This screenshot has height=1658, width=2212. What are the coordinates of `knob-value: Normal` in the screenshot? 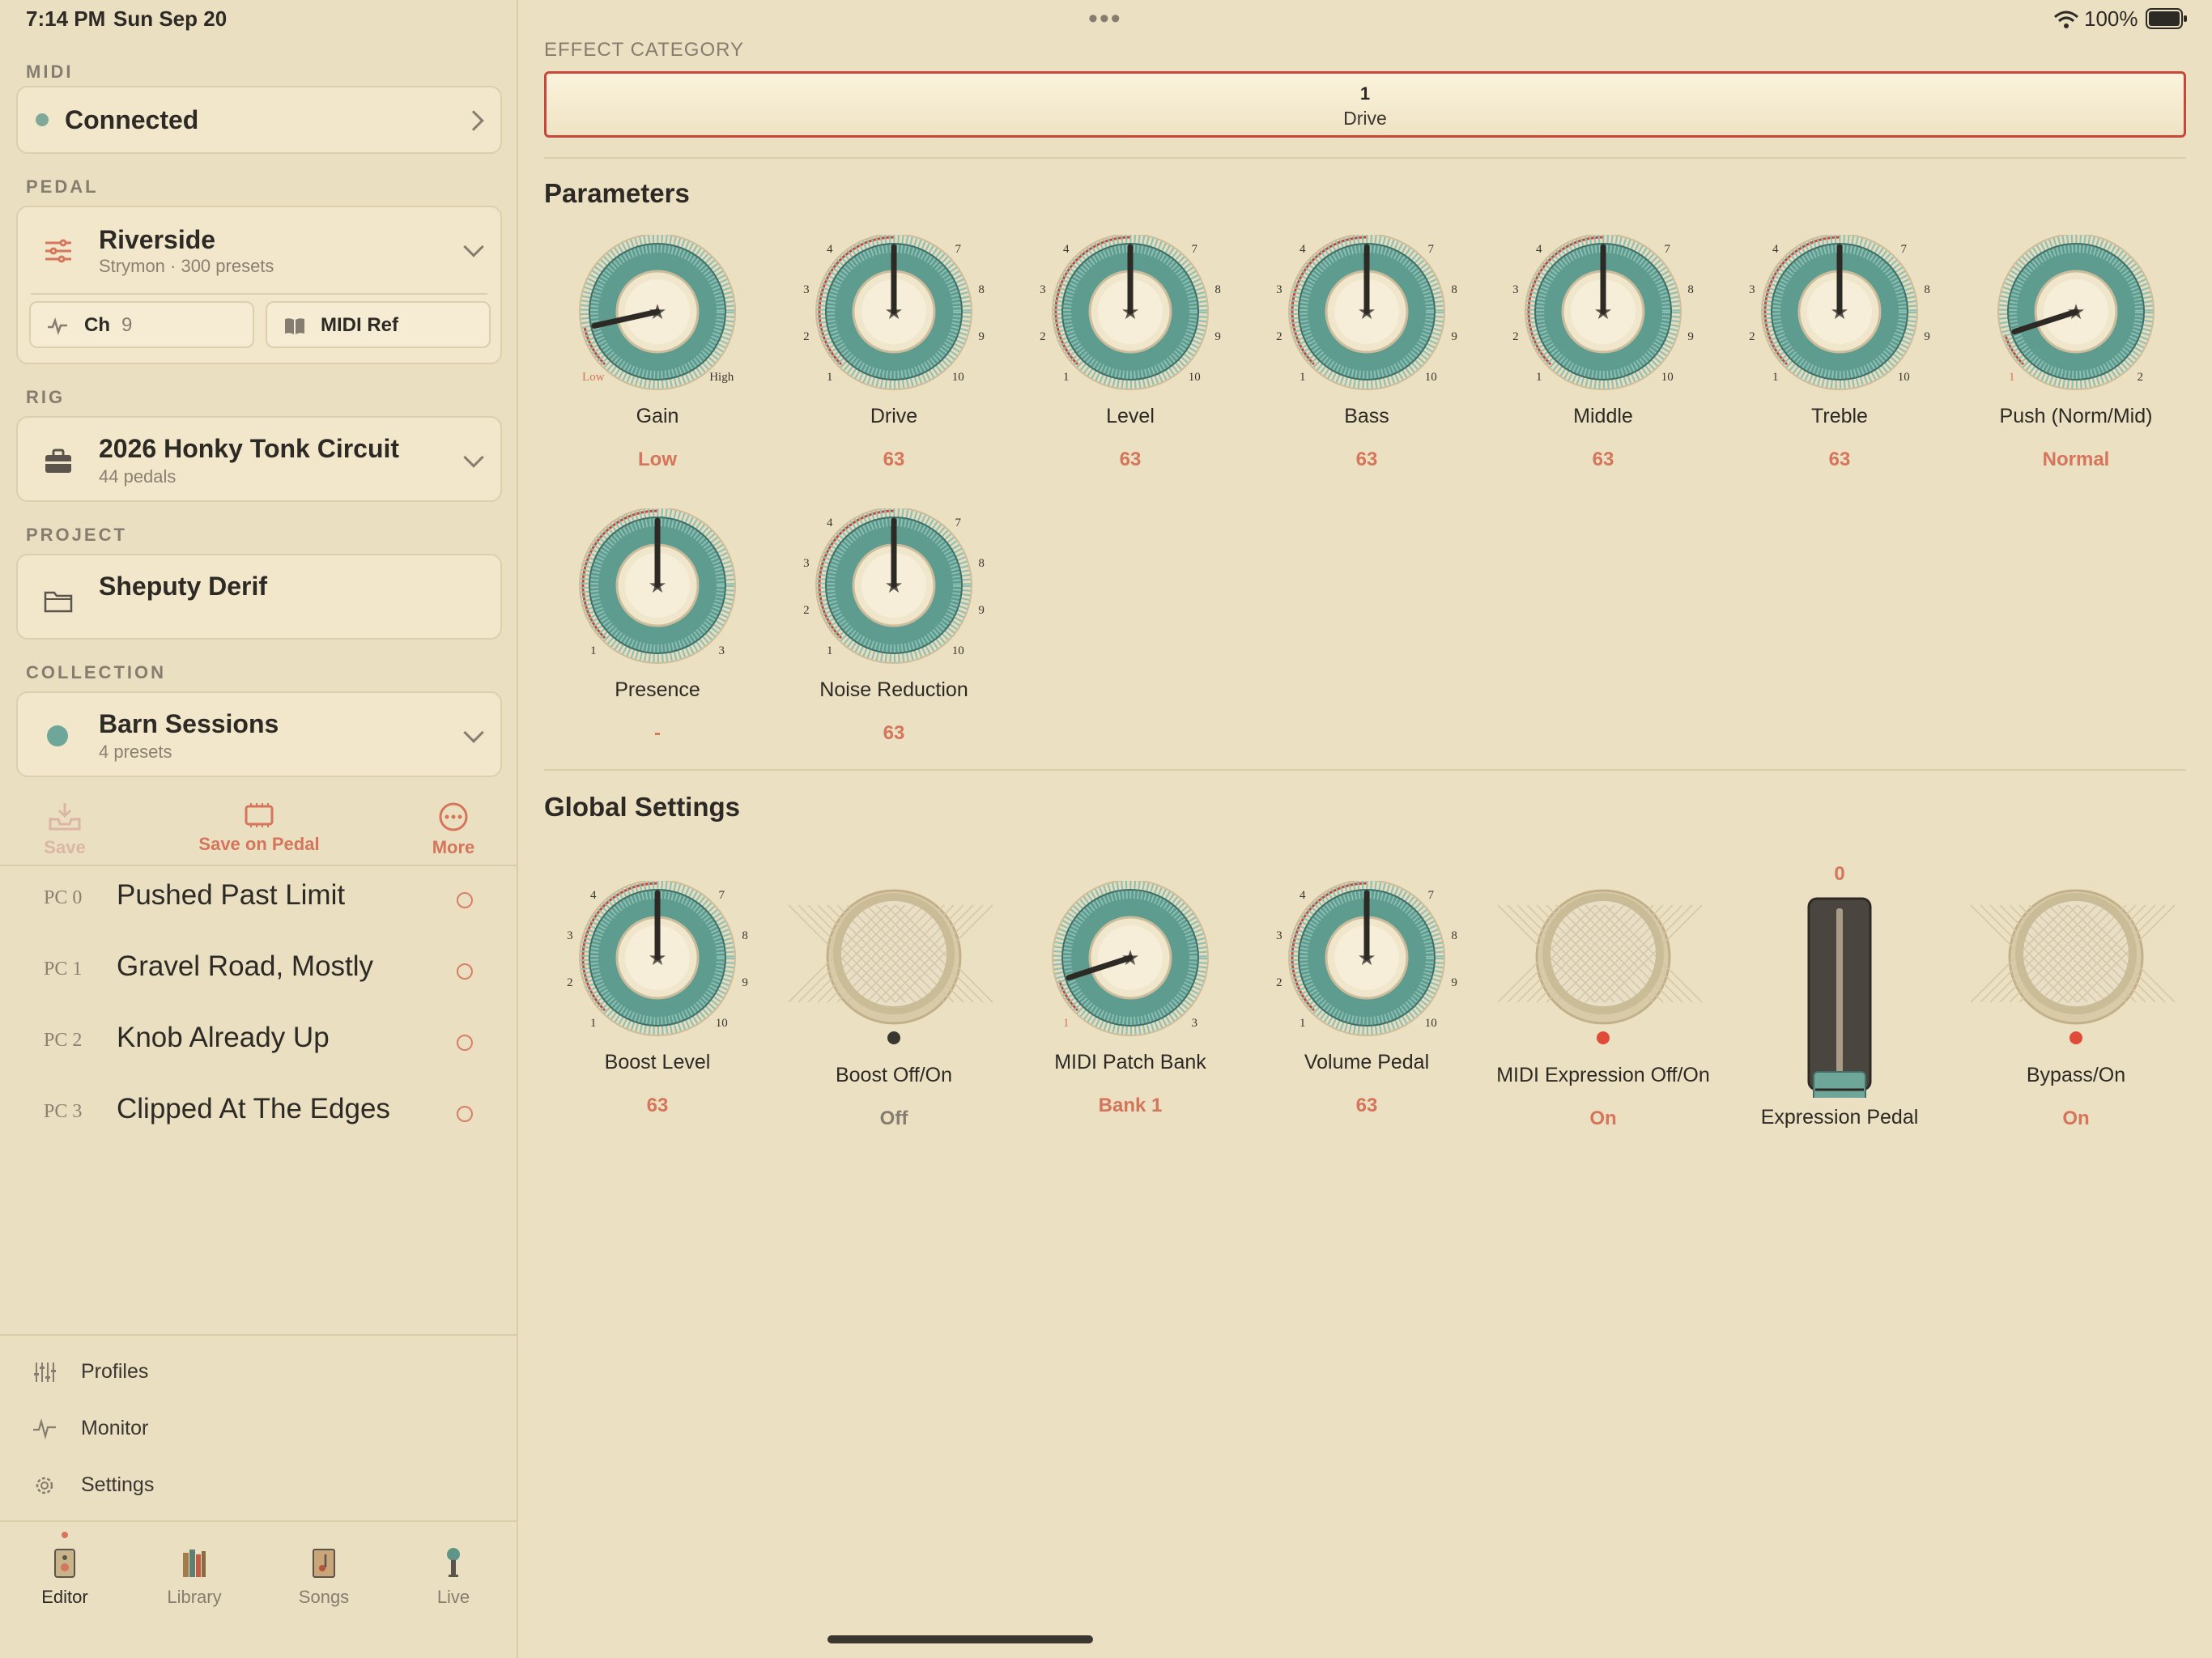 It's located at (2076, 459).